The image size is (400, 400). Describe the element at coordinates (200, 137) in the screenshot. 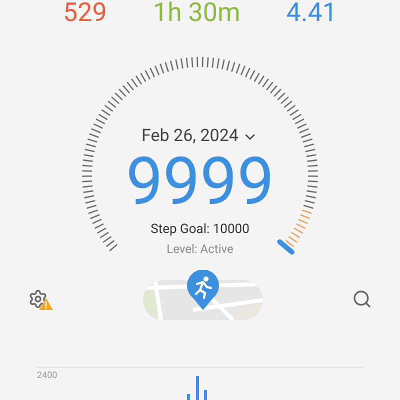

I see `date-picker: Feb 26, 2024` at that location.